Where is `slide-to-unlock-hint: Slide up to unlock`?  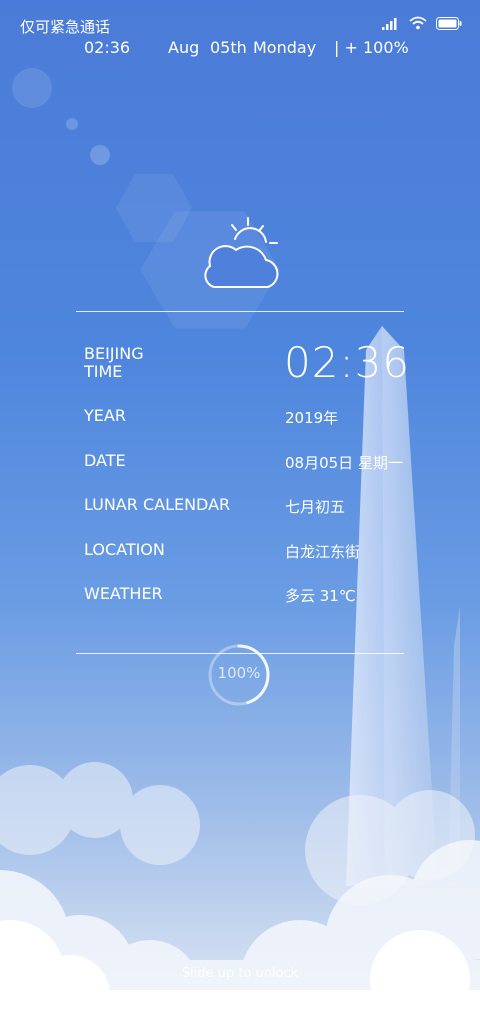 slide-to-unlock-hint: Slide up to unlock is located at coordinates (240, 973).